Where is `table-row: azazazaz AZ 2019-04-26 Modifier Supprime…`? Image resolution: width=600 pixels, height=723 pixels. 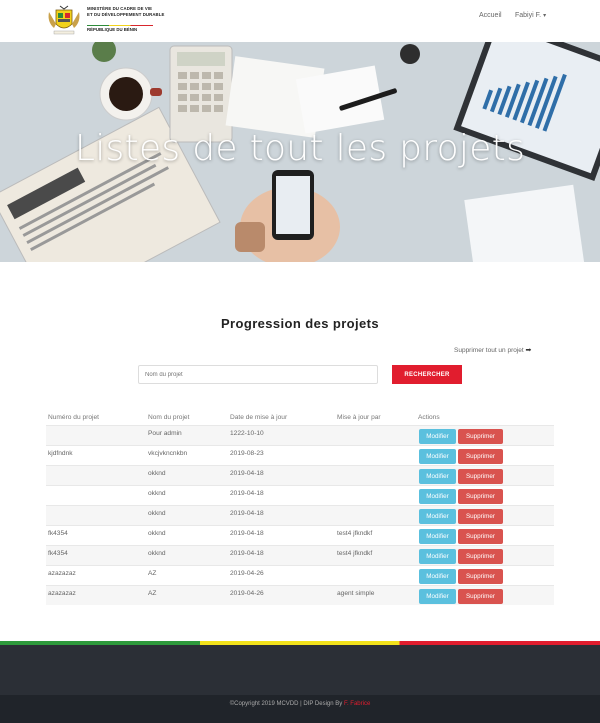
table-row: azazazaz AZ 2019-04-26 Modifier Supprime… is located at coordinates (300, 575).